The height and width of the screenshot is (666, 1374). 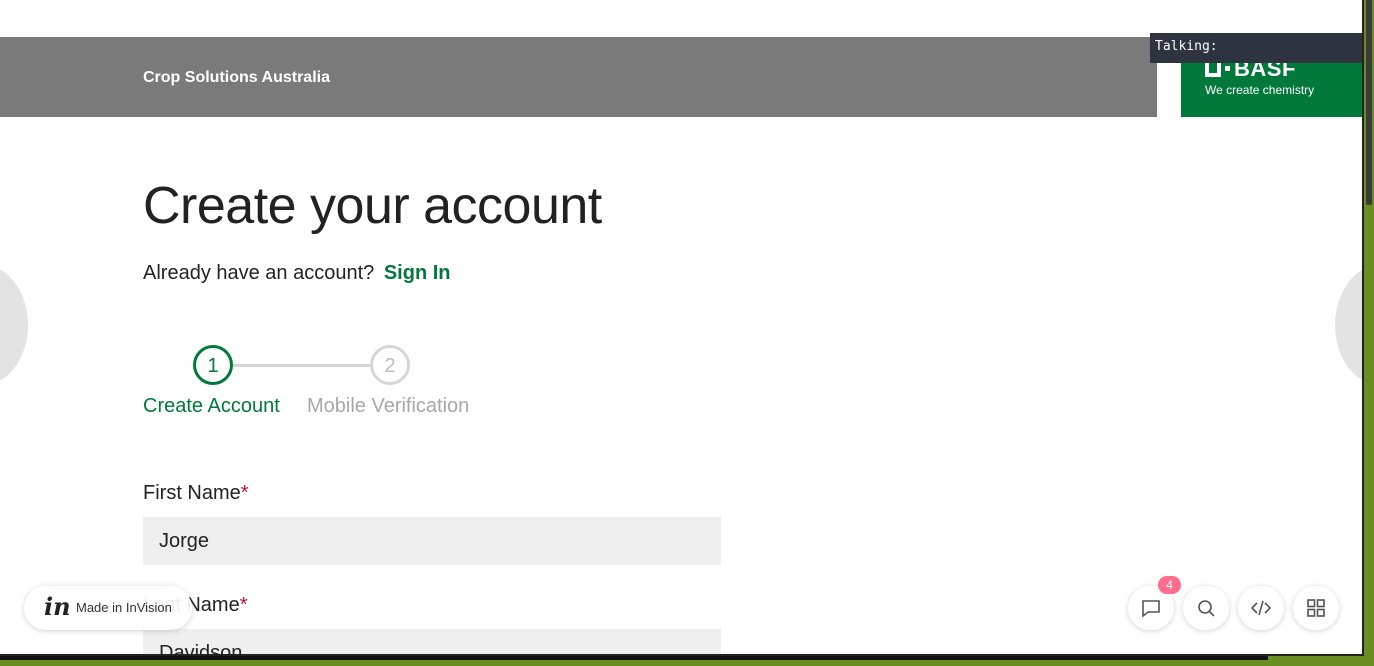 I want to click on page-title: Create your account, so click(x=372, y=206).